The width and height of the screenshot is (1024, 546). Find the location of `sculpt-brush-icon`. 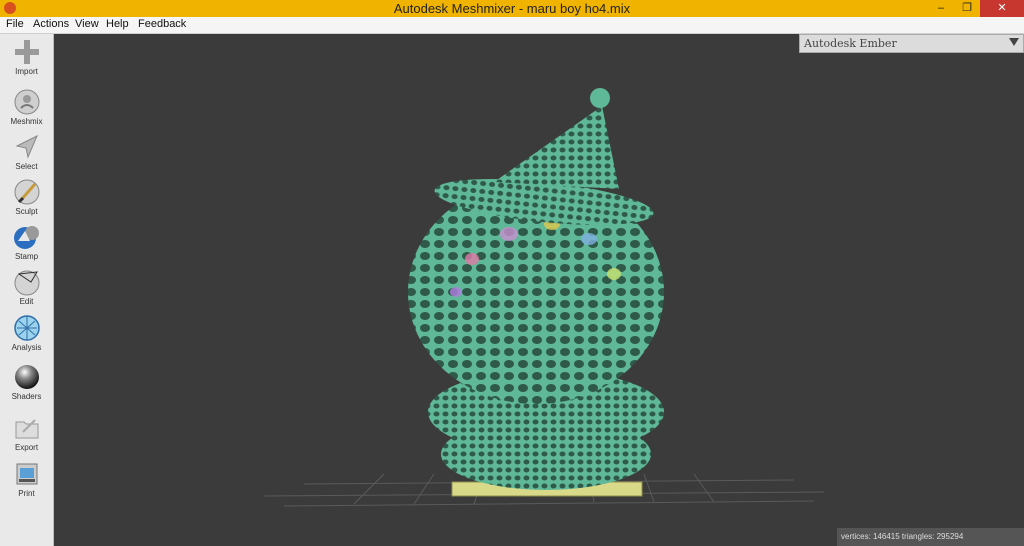

sculpt-brush-icon is located at coordinates (26, 192).